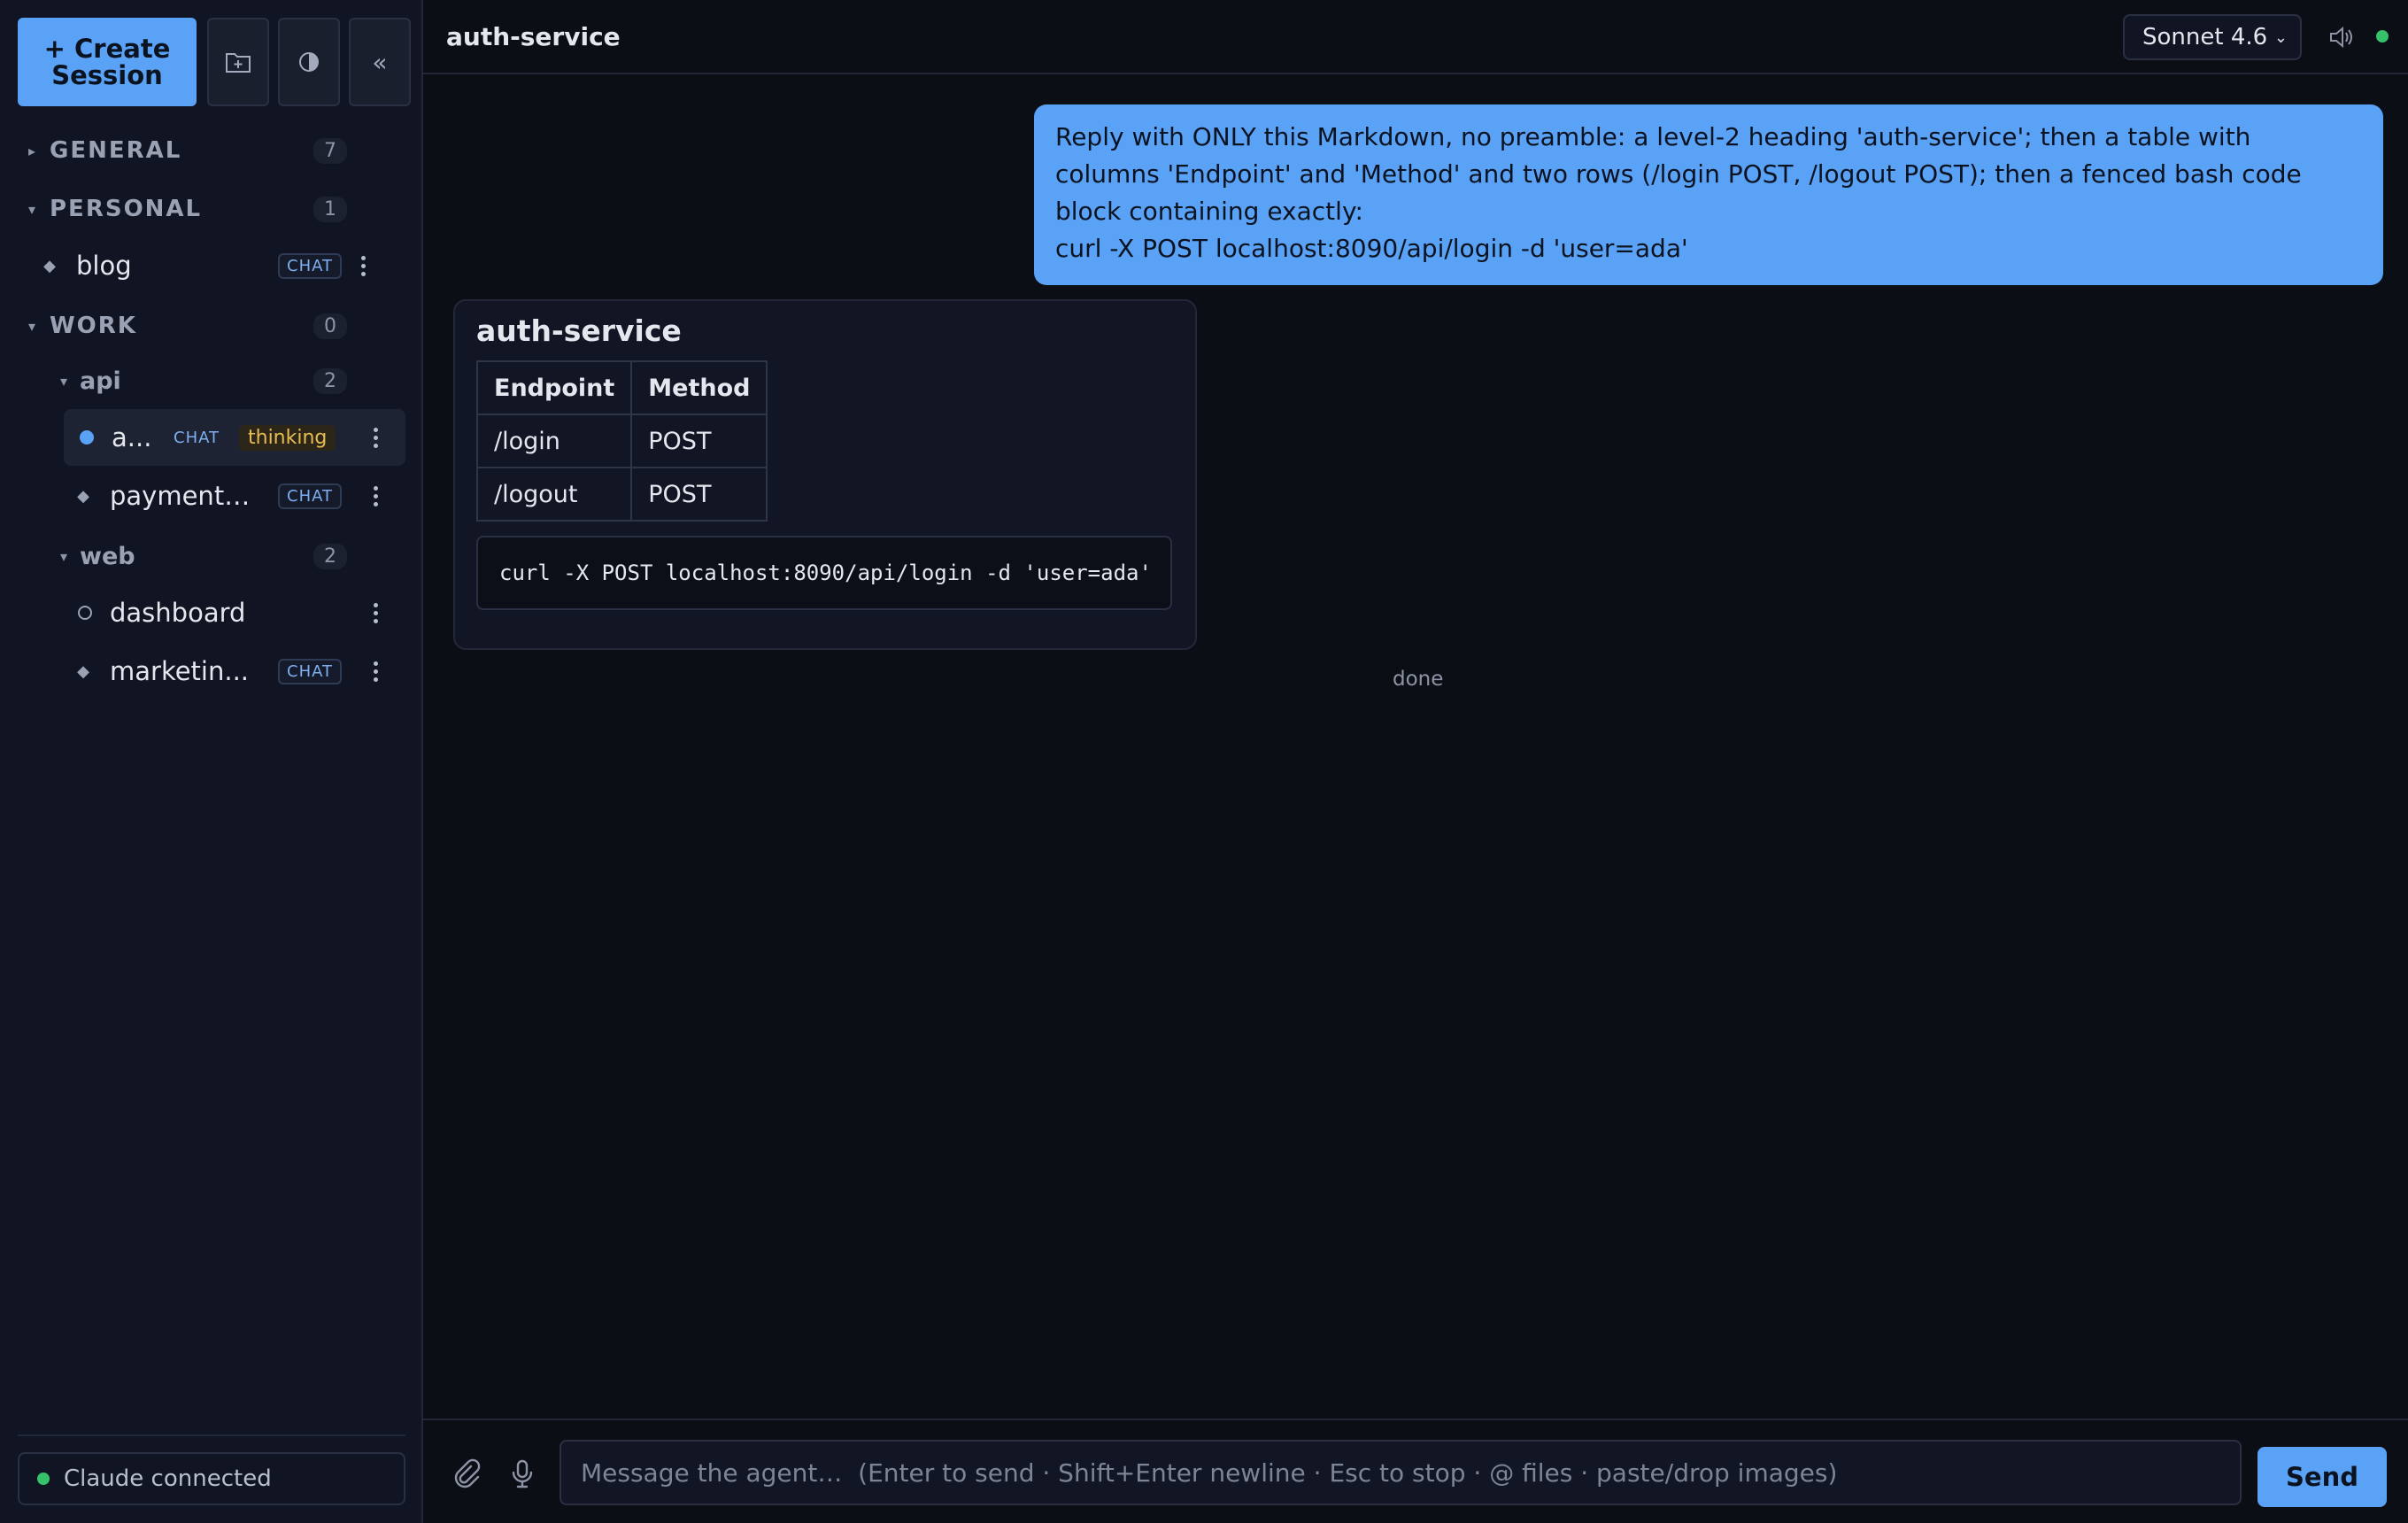  Describe the element at coordinates (211, 326) in the screenshot. I see `group-work: ▾ WORK 0` at that location.